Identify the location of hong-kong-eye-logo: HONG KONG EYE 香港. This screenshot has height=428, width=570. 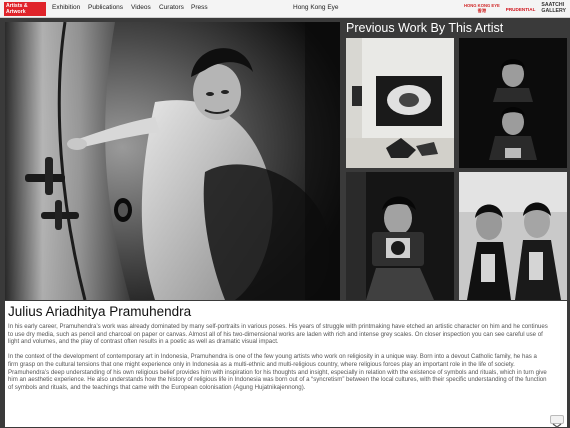
(482, 8).